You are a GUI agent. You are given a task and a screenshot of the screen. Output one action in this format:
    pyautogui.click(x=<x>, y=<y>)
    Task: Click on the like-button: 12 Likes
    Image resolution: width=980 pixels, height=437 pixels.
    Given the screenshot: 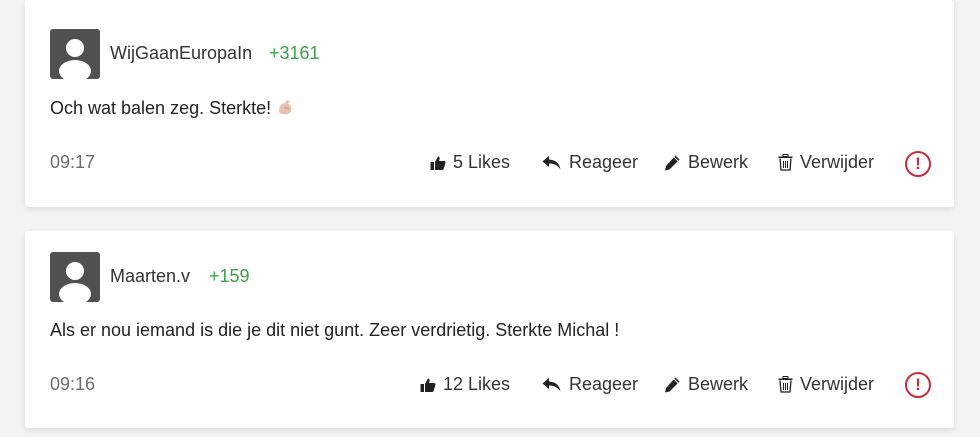 What is the action you would take?
    pyautogui.click(x=465, y=384)
    